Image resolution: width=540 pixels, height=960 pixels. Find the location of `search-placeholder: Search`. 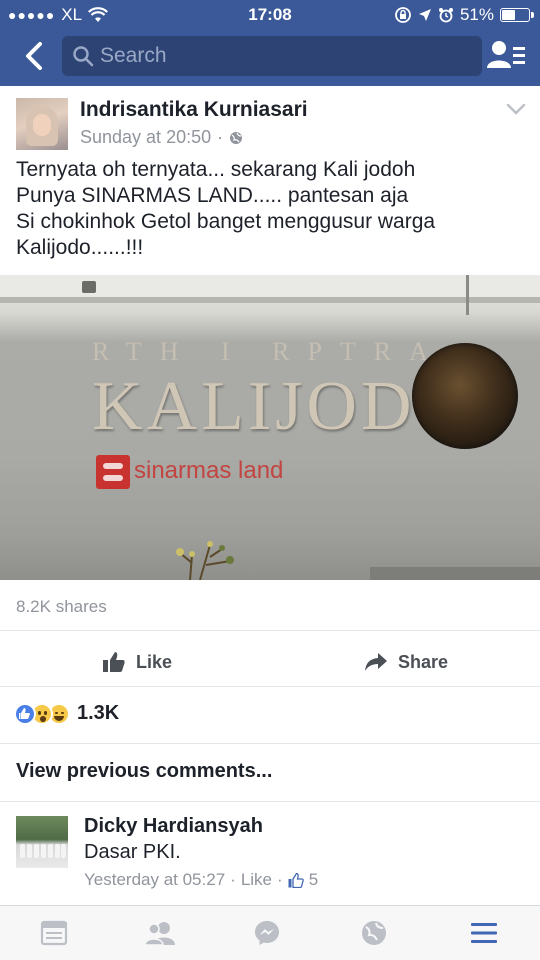

search-placeholder: Search is located at coordinates (133, 55).